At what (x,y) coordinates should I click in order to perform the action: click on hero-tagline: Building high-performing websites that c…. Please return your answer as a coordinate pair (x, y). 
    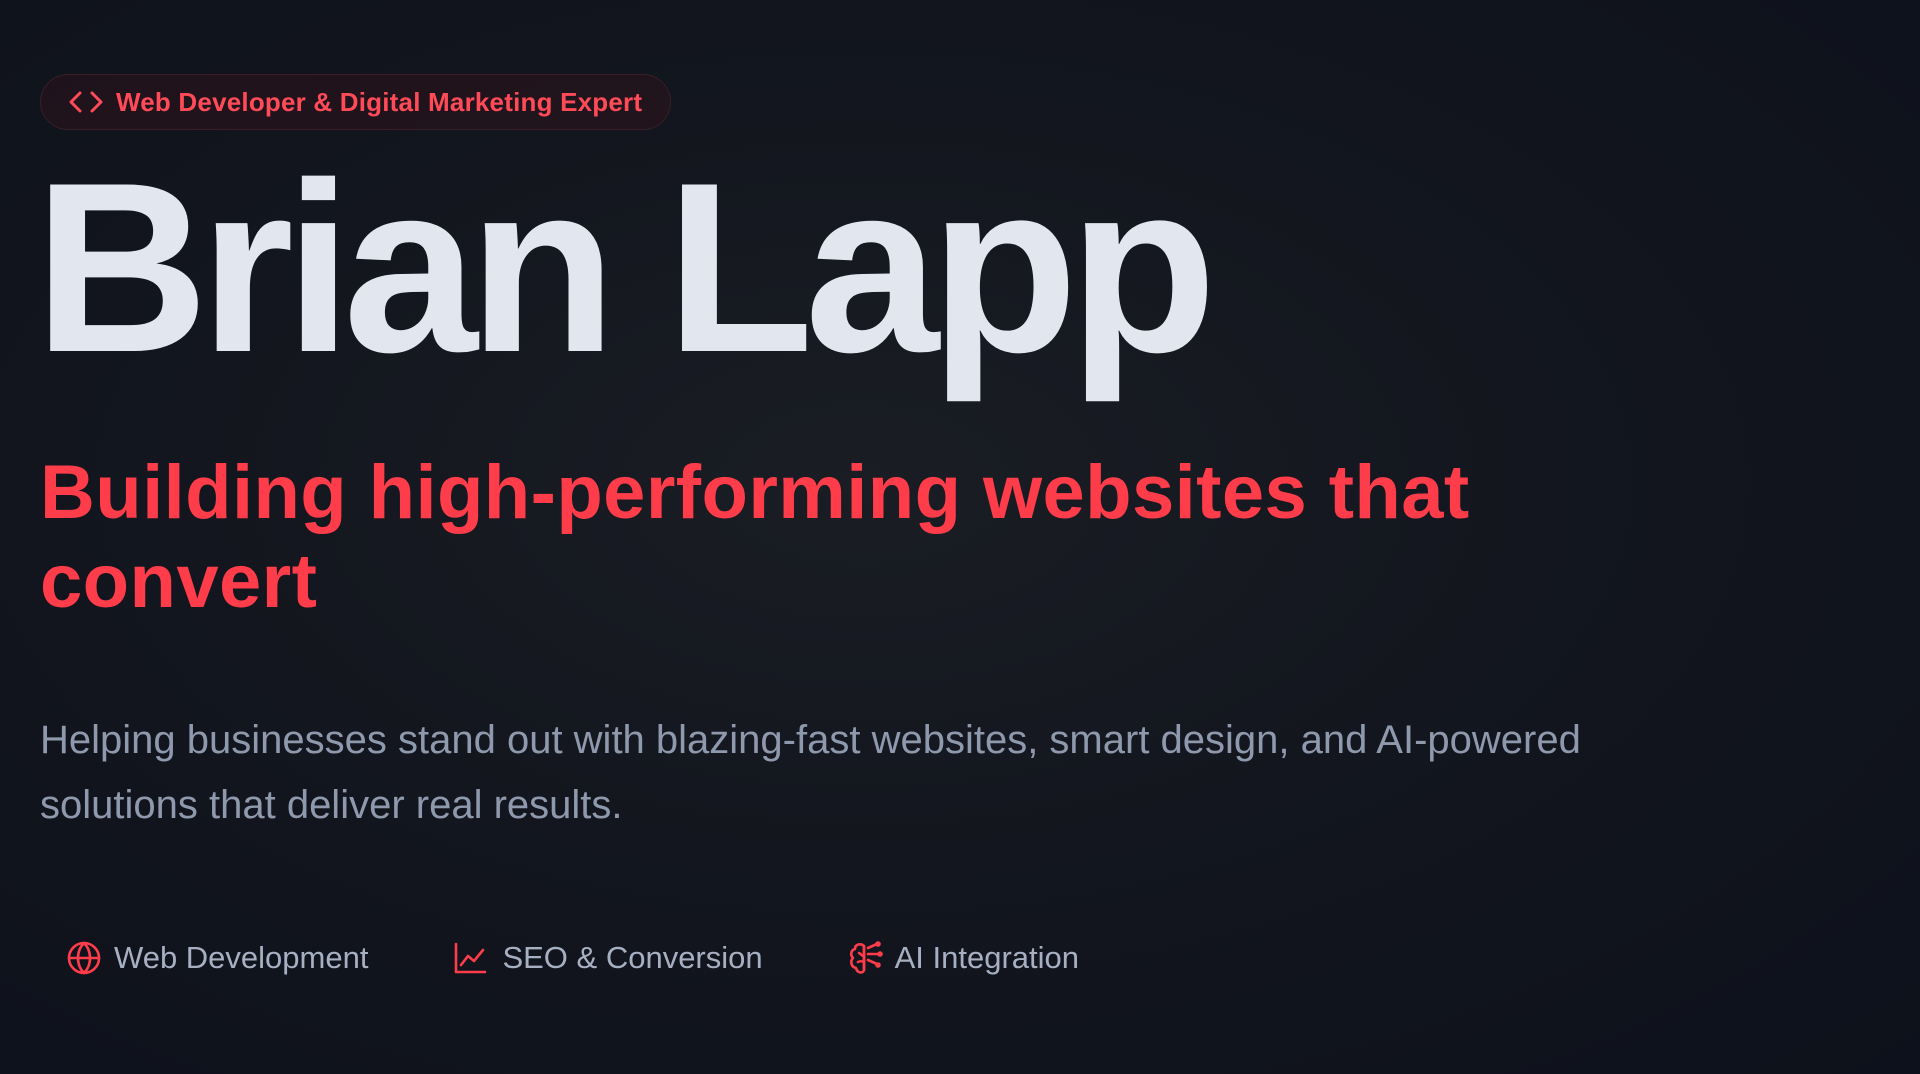
    Looking at the image, I should click on (755, 537).